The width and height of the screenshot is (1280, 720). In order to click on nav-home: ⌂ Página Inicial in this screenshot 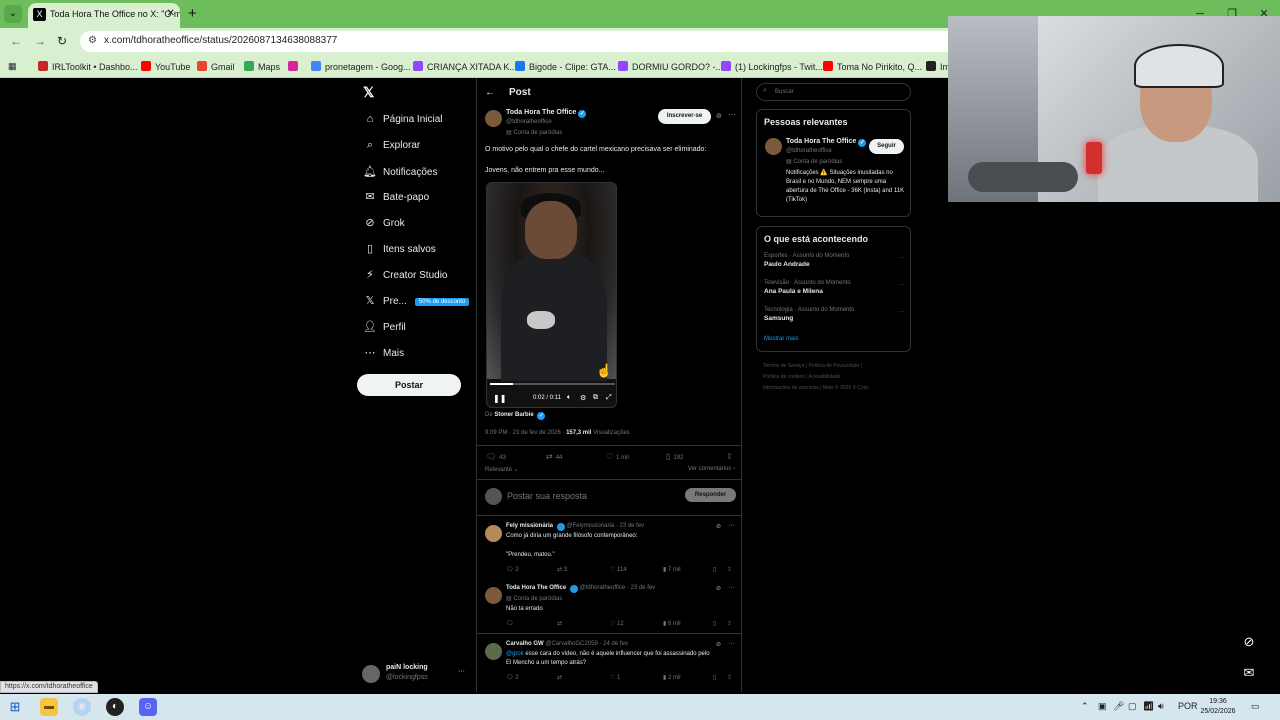, I will do `click(403, 123)`.